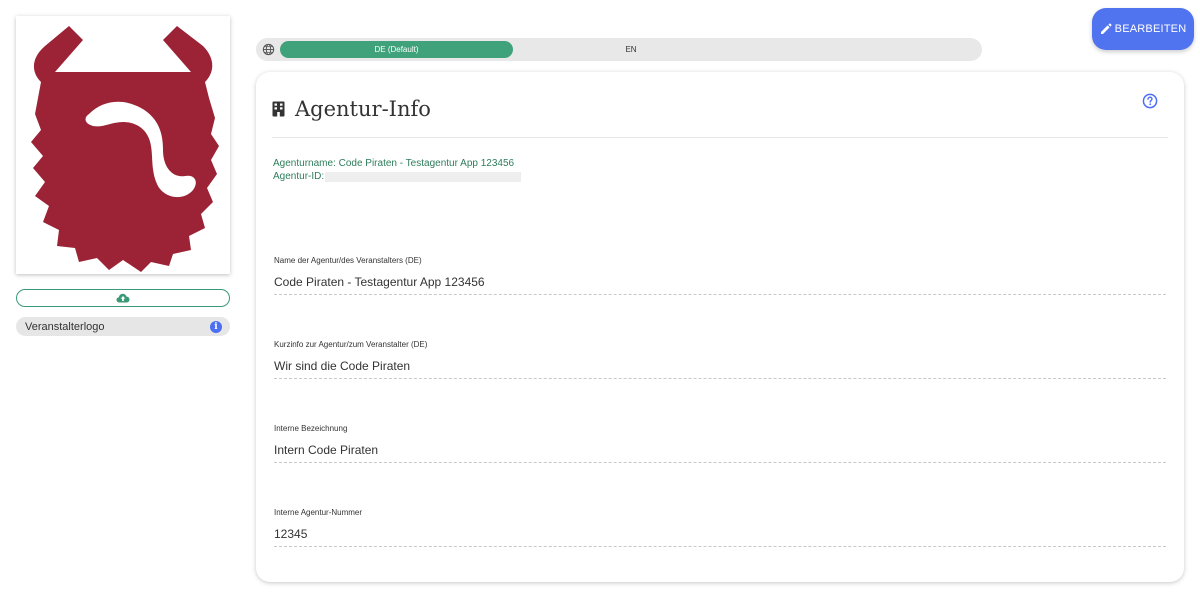  Describe the element at coordinates (363, 109) in the screenshot. I see `page-title: Agentur-Info` at that location.